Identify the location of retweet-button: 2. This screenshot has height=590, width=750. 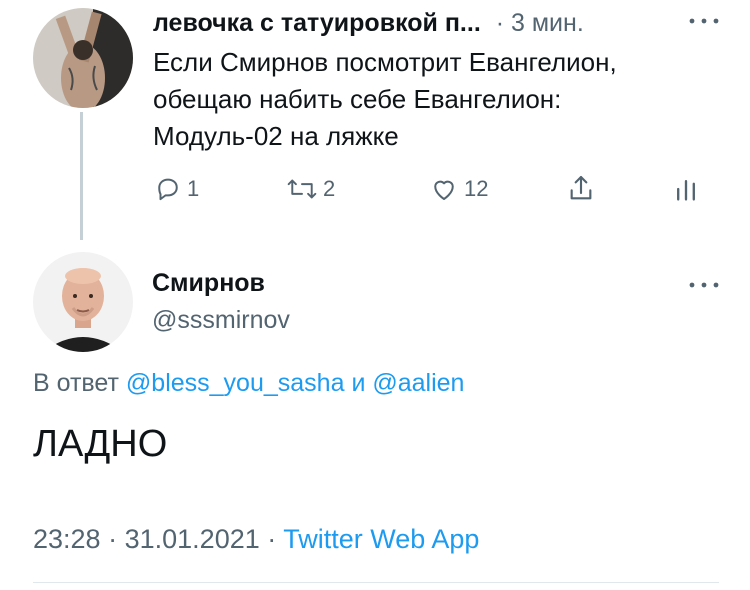
(310, 189).